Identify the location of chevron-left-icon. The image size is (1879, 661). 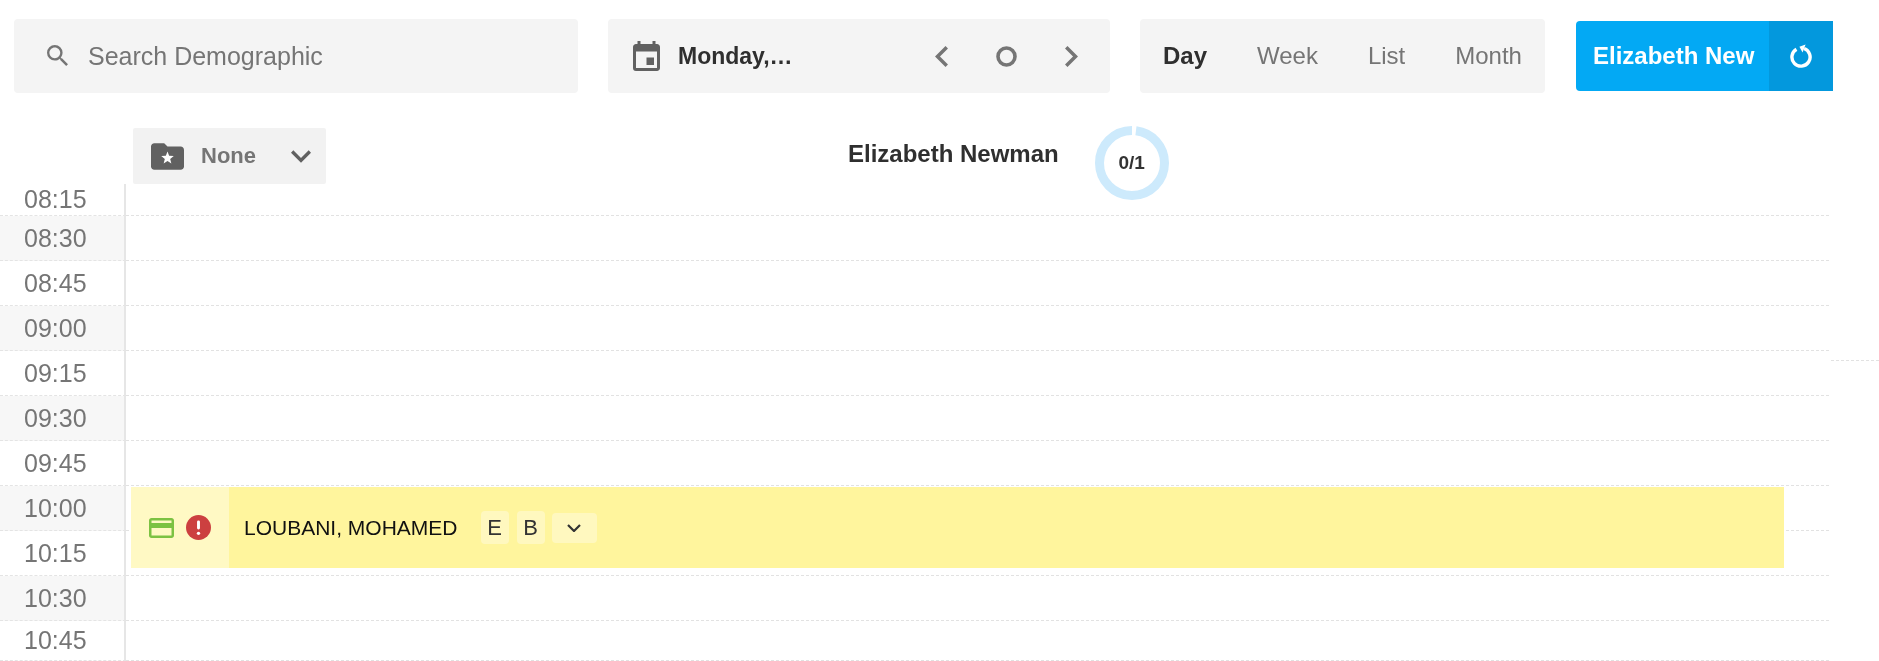
(941, 56).